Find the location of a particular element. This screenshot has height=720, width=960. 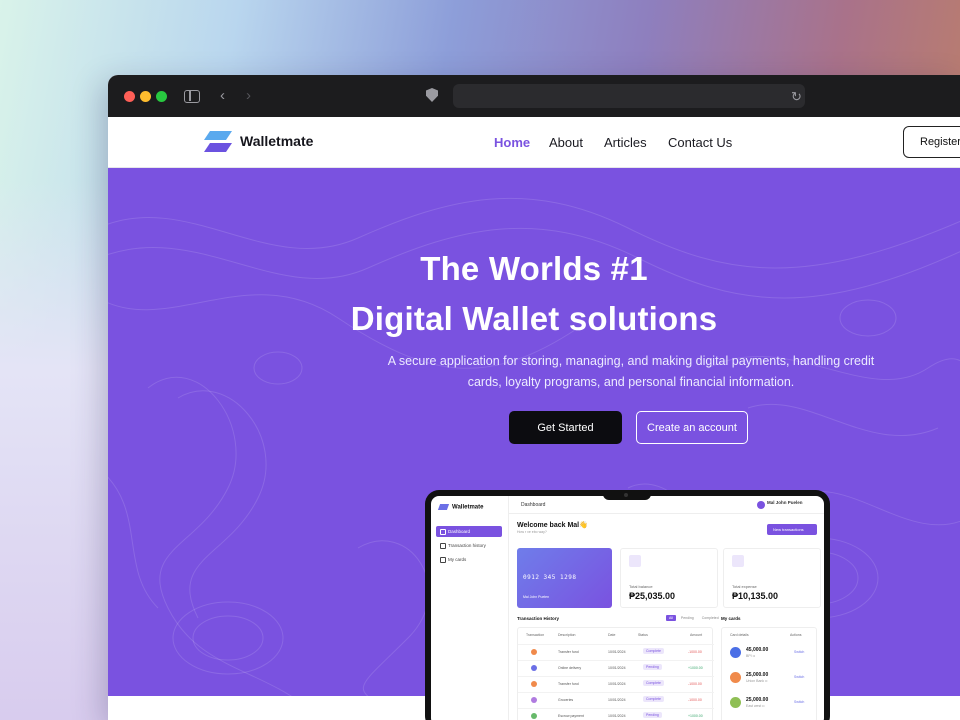

hero-title-line2: Digital Wallet solutions is located at coordinates (534, 318).